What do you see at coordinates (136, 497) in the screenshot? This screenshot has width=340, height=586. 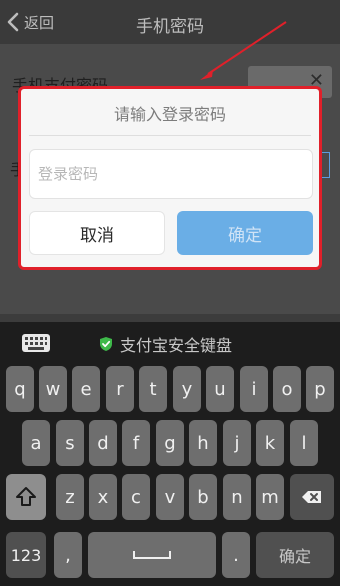 I see `key-c: c` at bounding box center [136, 497].